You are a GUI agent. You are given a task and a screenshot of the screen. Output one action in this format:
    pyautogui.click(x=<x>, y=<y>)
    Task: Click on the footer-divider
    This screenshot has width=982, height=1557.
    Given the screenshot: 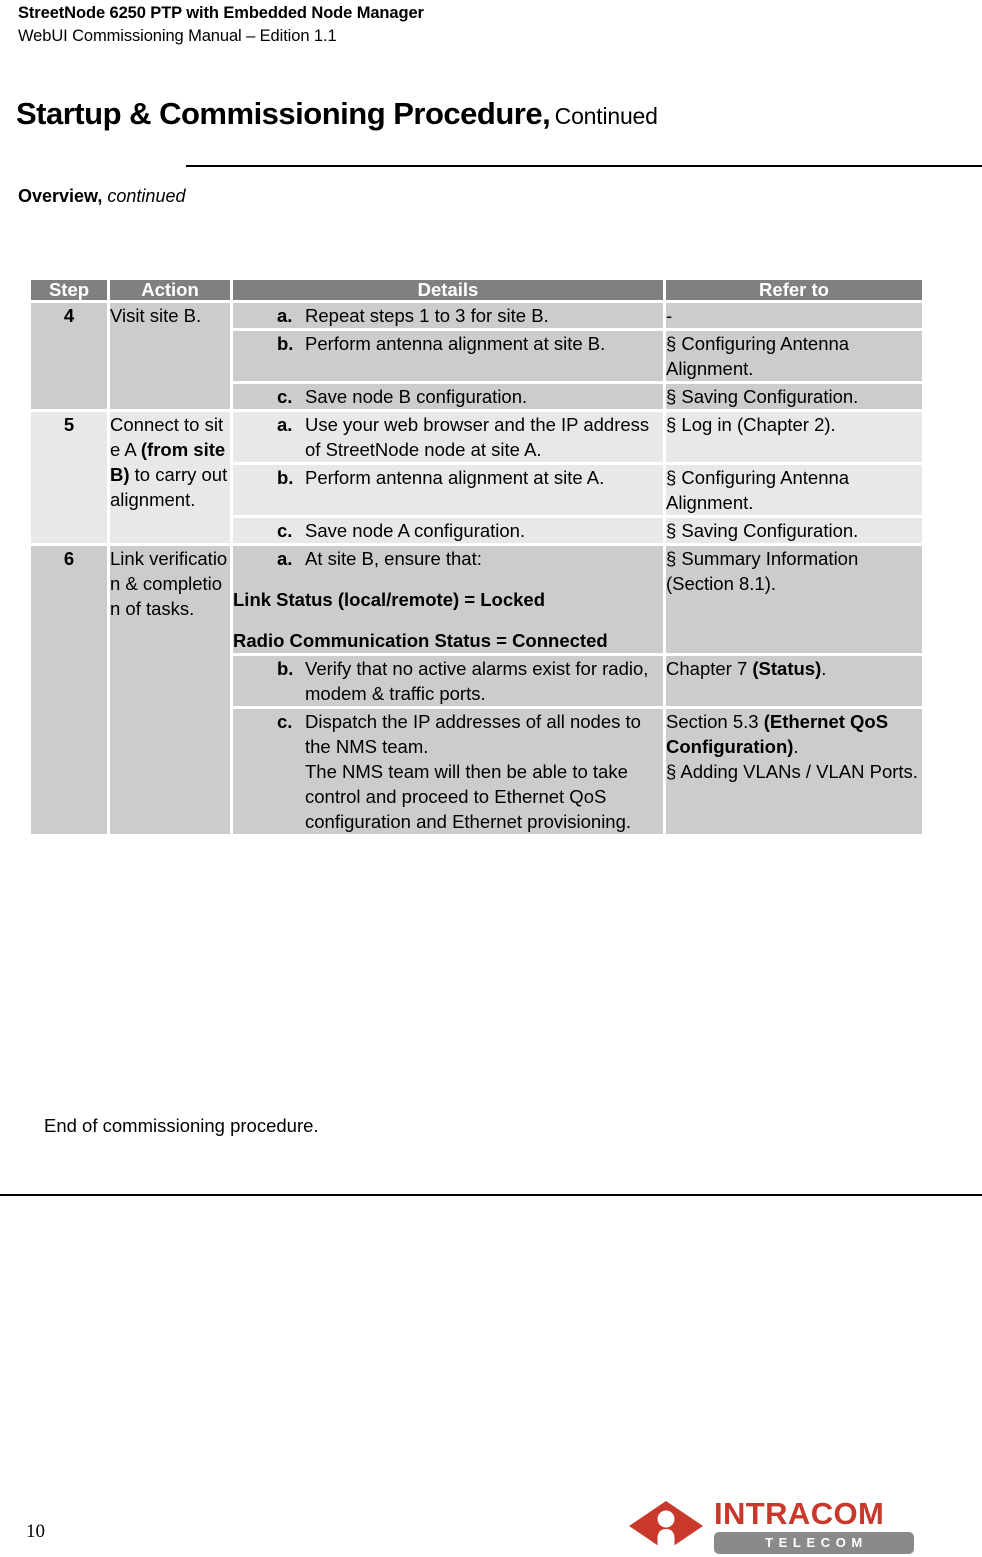 What is the action you would take?
    pyautogui.click(x=491, y=1195)
    